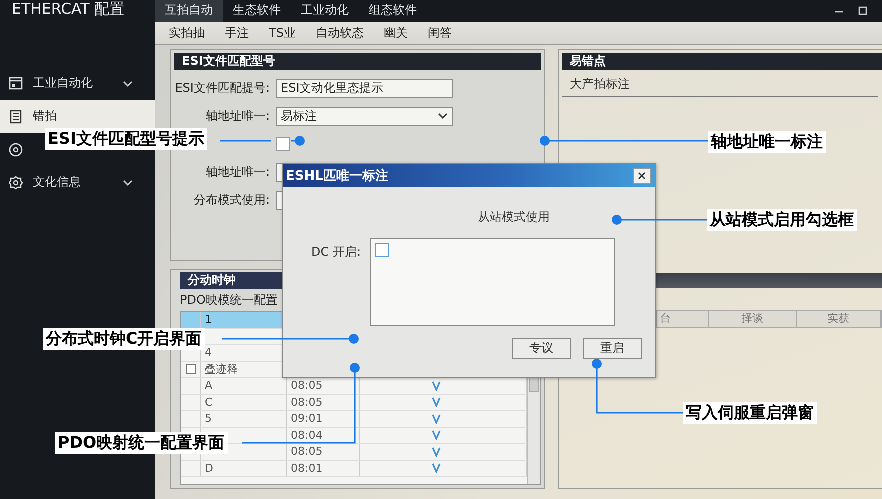 This screenshot has width=882, height=499. Describe the element at coordinates (126, 139) in the screenshot. I see `callout-tooltip: ESI文件匹配型号提示` at that location.